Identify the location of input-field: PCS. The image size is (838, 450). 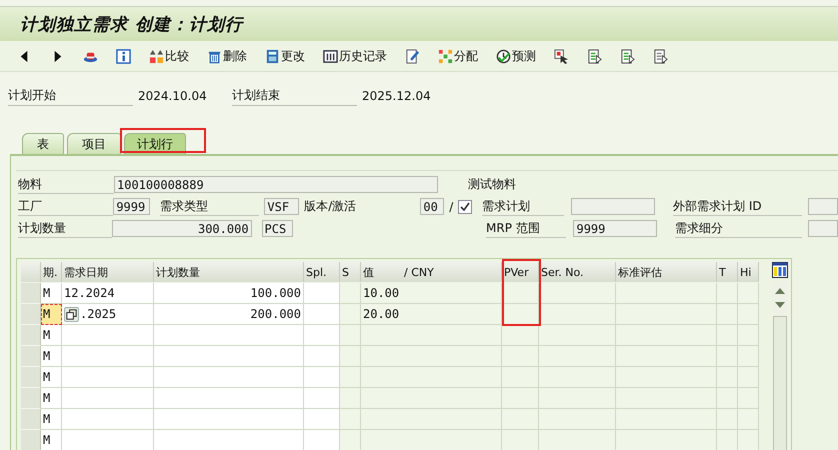
(278, 228).